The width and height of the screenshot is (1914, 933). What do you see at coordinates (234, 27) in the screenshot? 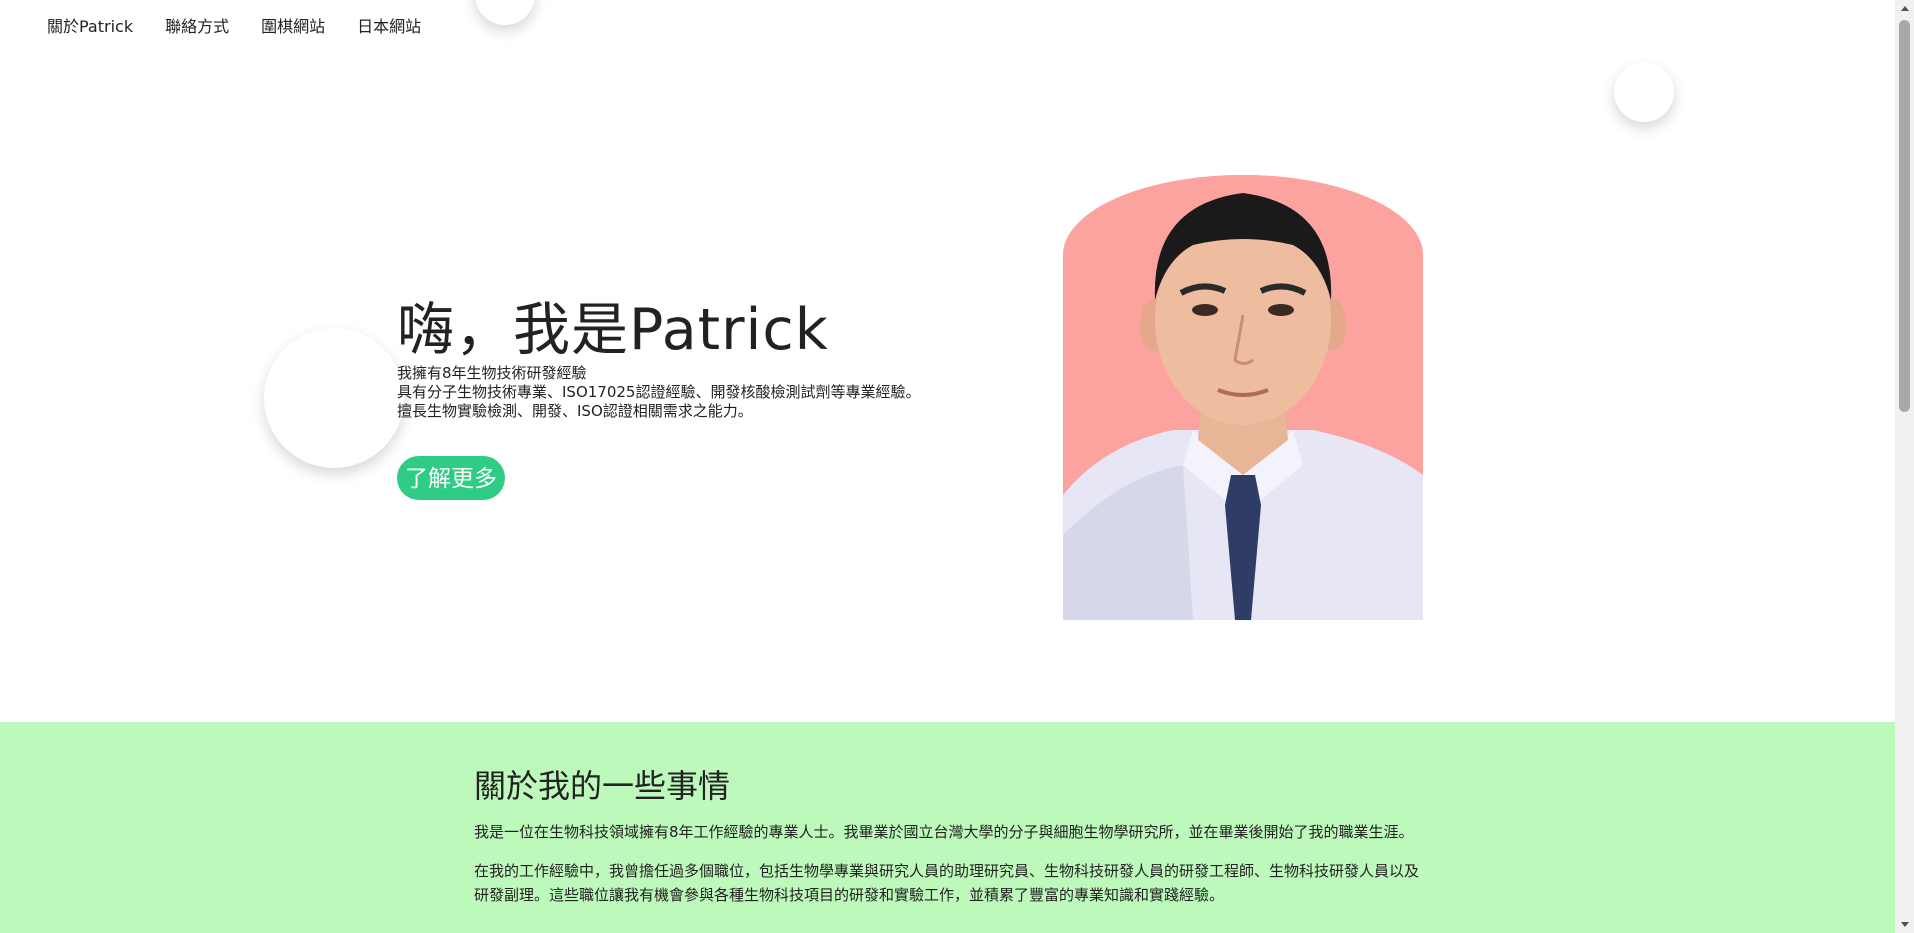
I see `top-nav: 關於Patrick 聯絡方式 圍棋網站 日本網站` at bounding box center [234, 27].